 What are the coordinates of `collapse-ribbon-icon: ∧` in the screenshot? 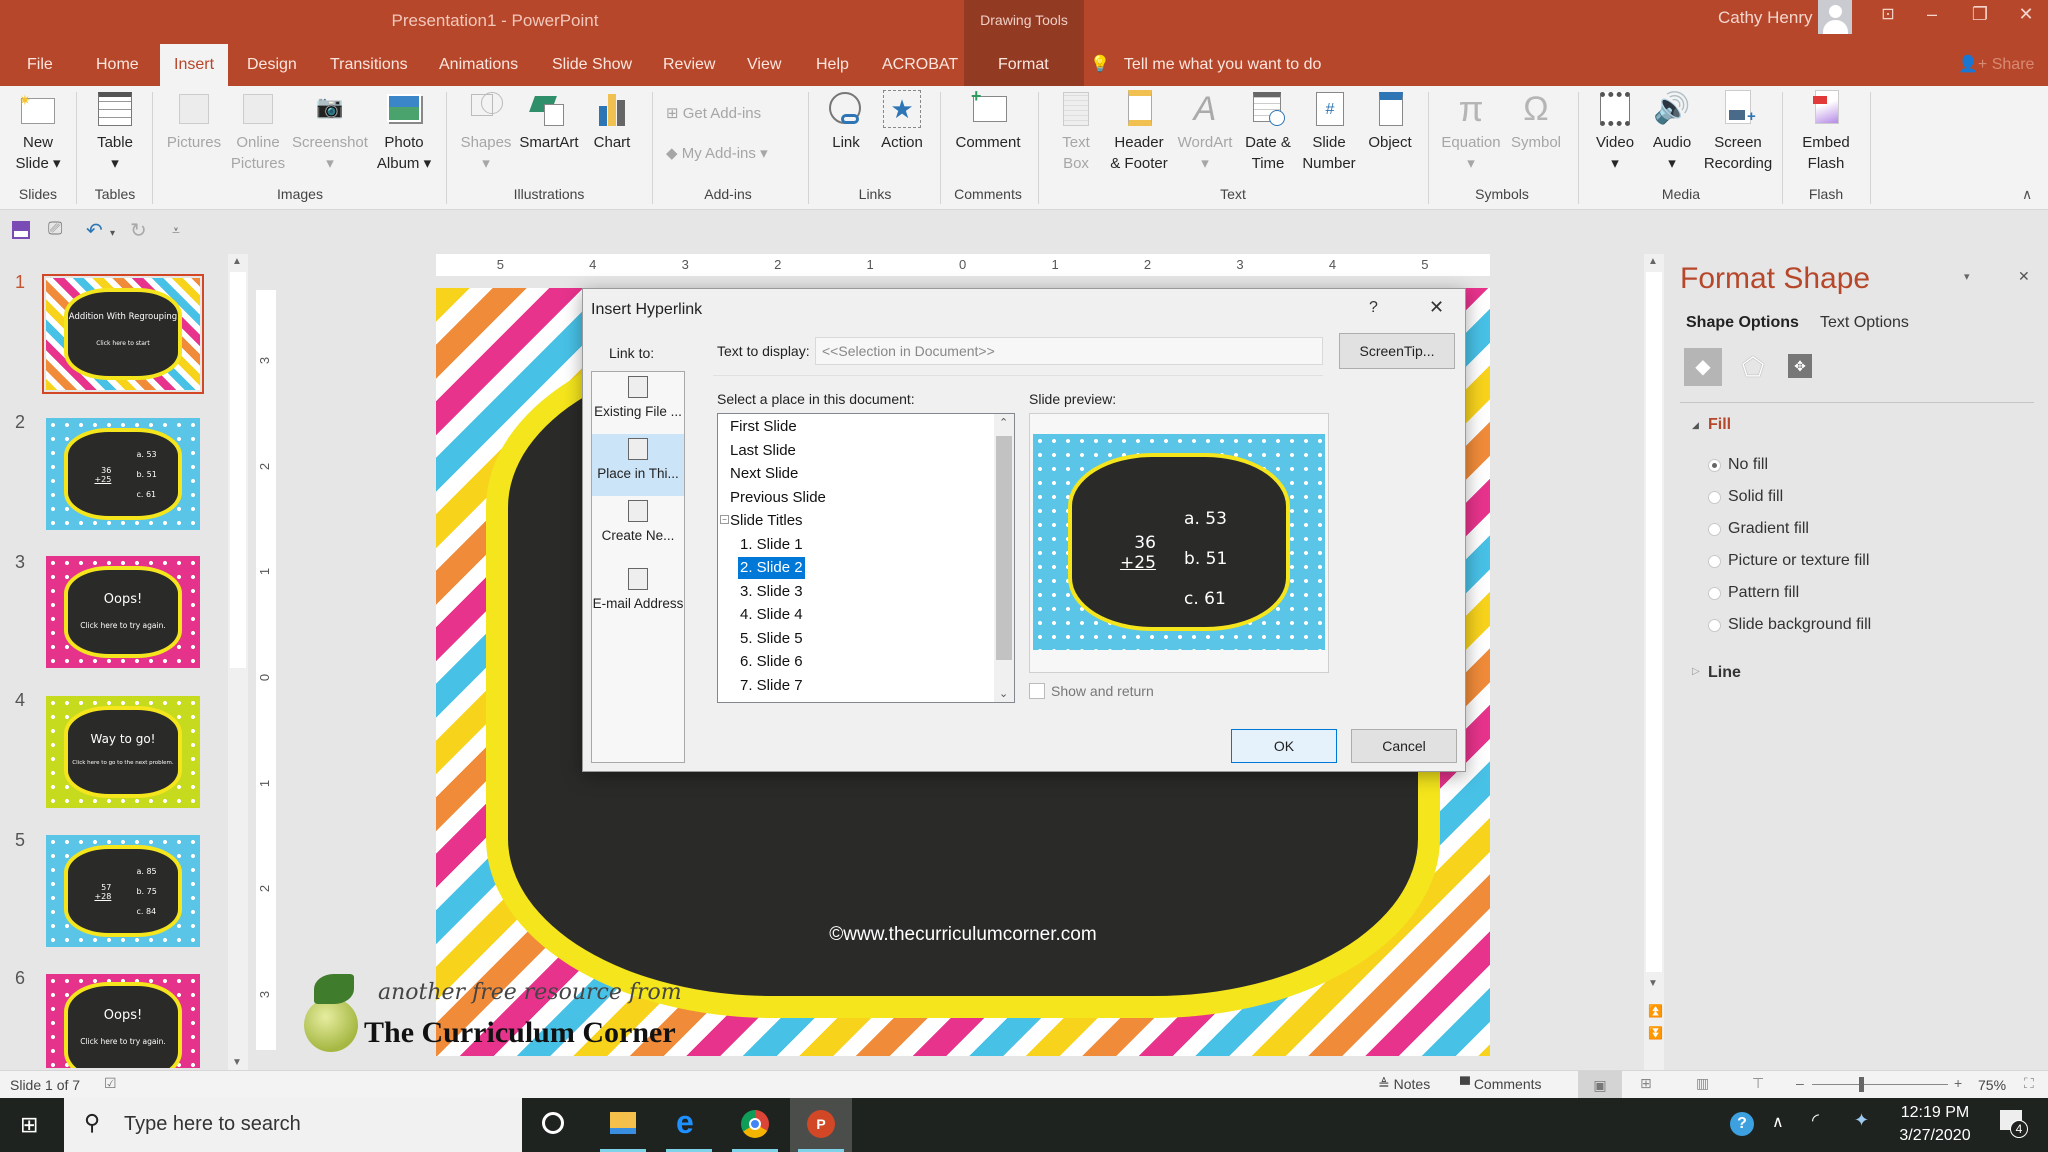 It's located at (2027, 194).